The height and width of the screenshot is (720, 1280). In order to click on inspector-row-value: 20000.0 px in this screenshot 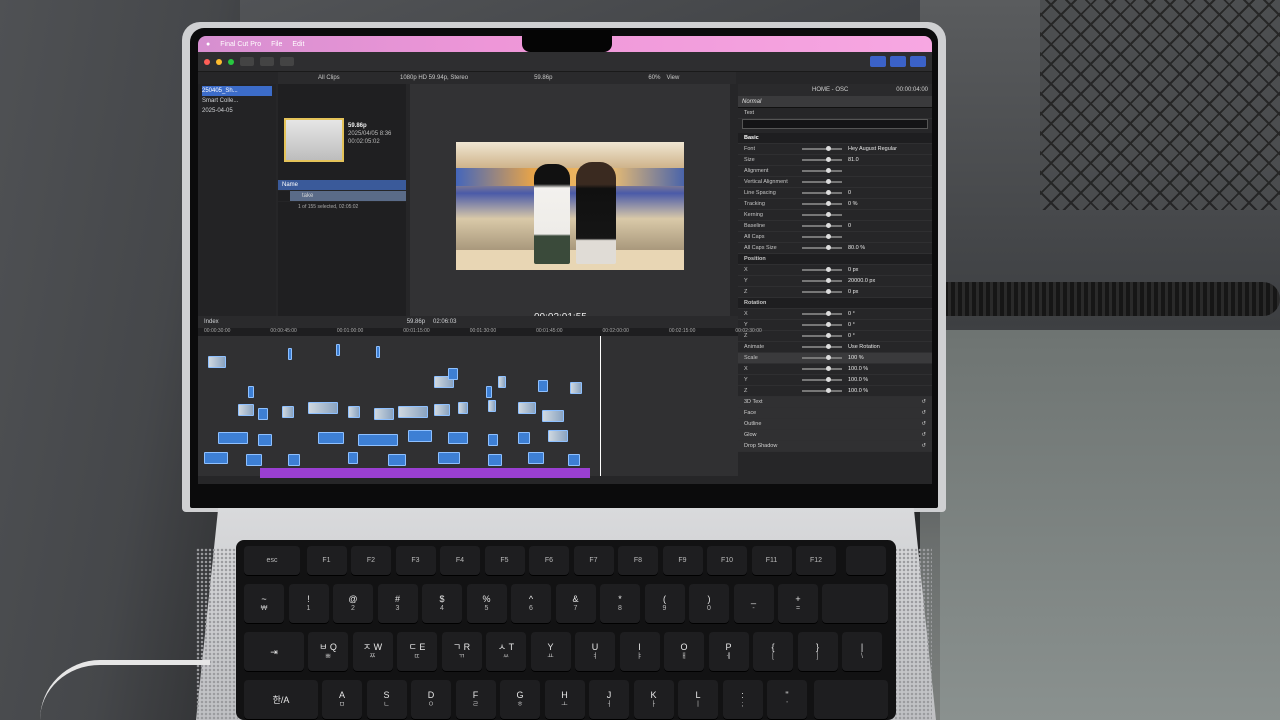, I will do `click(890, 281)`.